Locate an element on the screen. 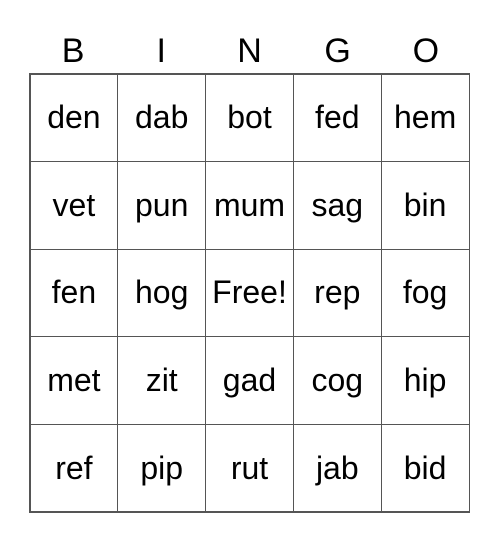 The width and height of the screenshot is (500, 544). bingo-header: B I N G O is located at coordinates (249, 51).